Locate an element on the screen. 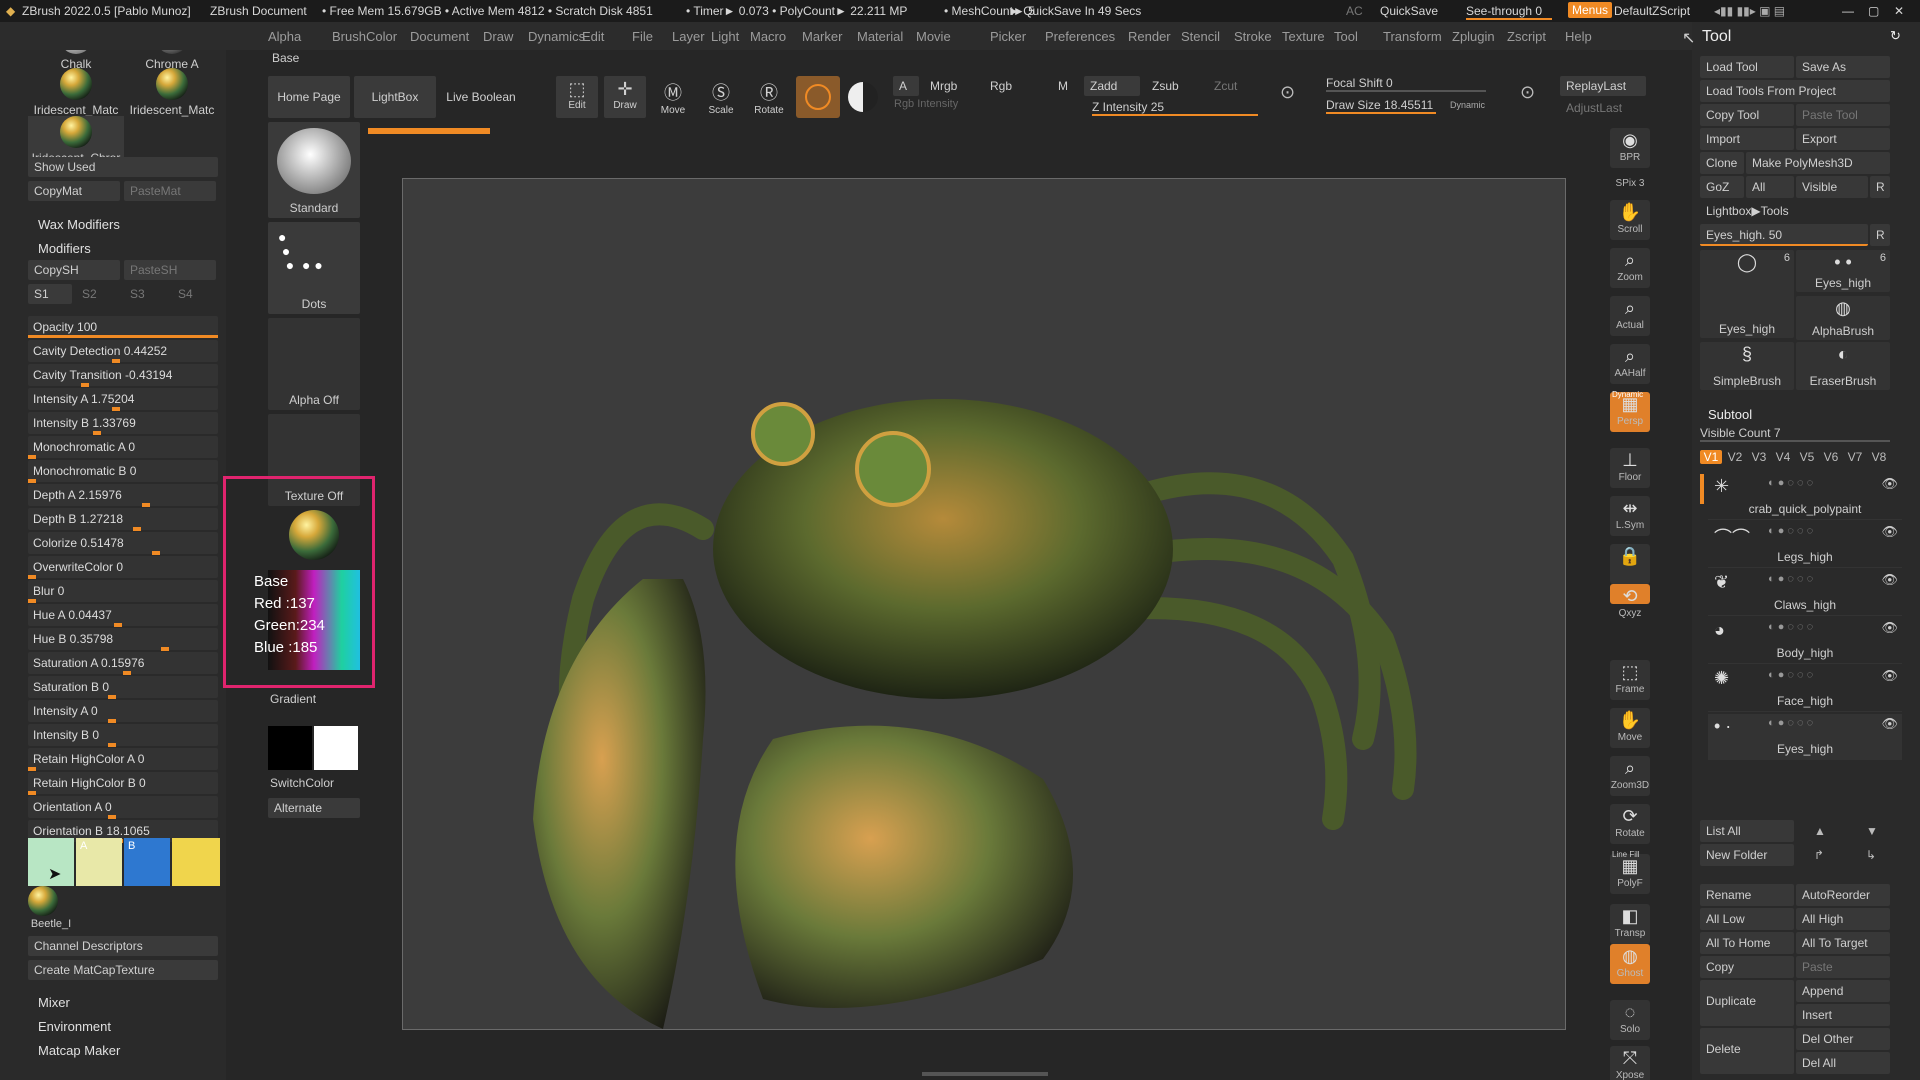  ghost-button: ◍ Ghost is located at coordinates (1630, 964).